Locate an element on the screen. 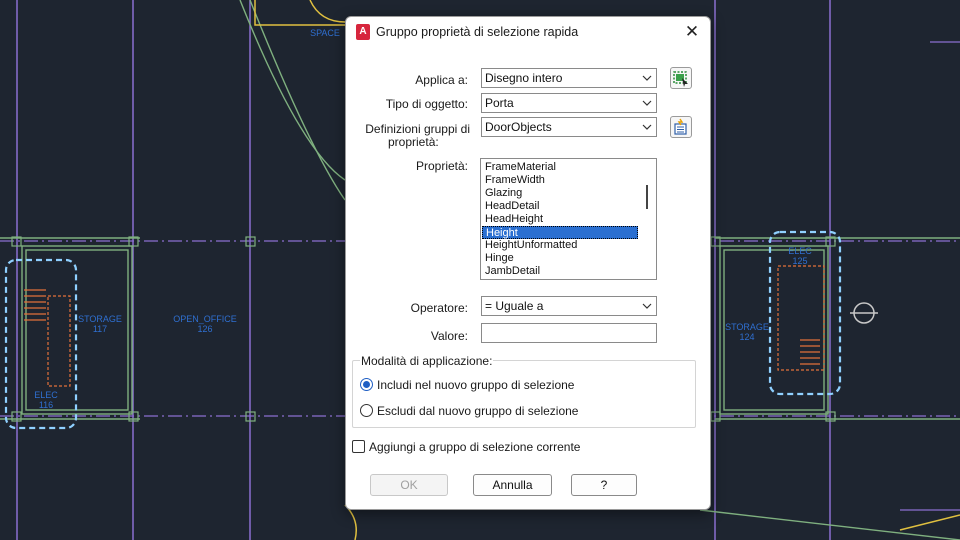 Image resolution: width=960 pixels, height=540 pixels. dialog-titlebar: A Gruppo proprietà di selezione rapida ✕ is located at coordinates (528, 32).